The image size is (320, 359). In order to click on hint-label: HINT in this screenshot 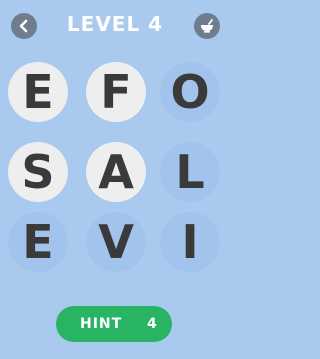, I will do `click(101, 324)`.